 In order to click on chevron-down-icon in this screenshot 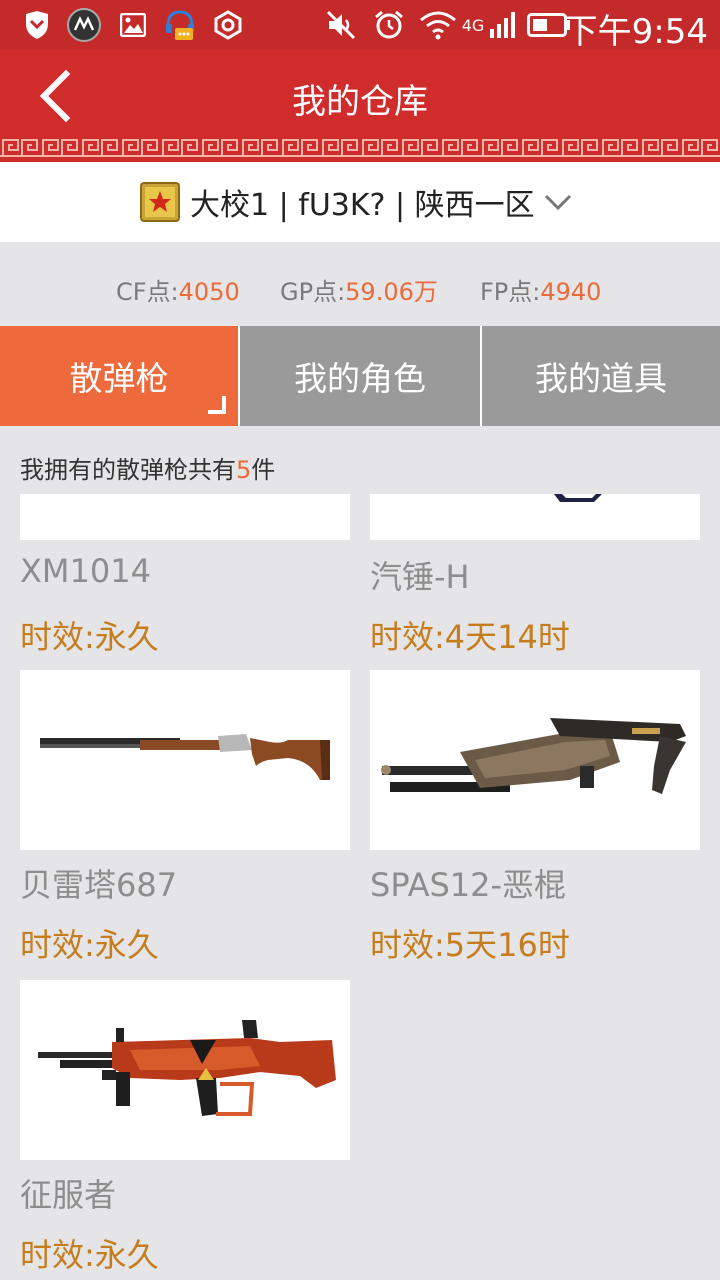, I will do `click(557, 202)`.